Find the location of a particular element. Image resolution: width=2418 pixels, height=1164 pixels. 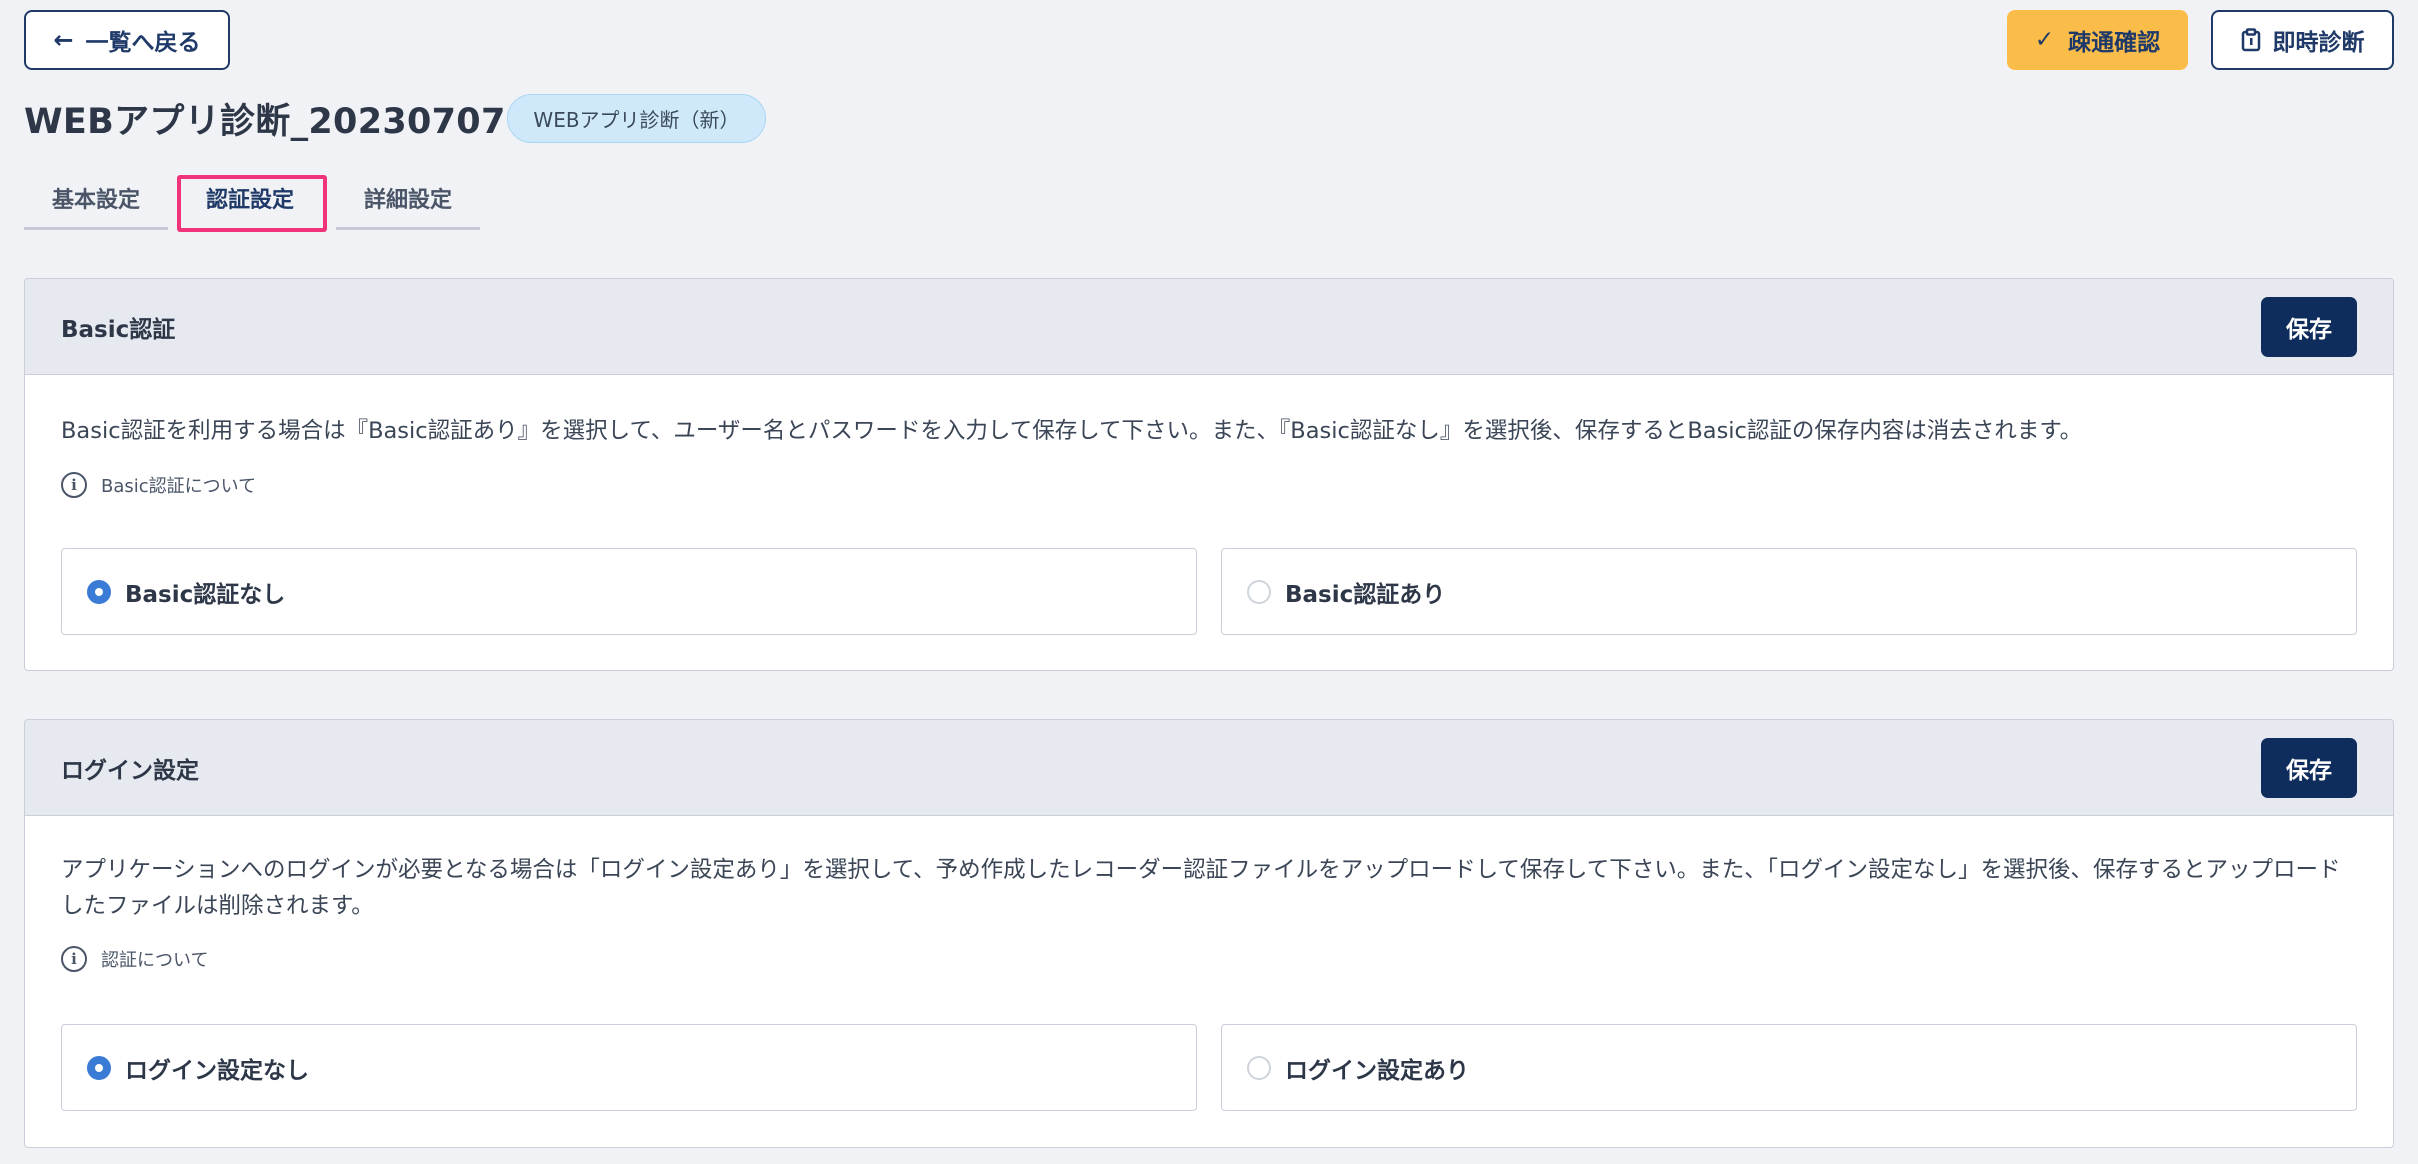

login-settings-save-button: 保存 is located at coordinates (2309, 768).